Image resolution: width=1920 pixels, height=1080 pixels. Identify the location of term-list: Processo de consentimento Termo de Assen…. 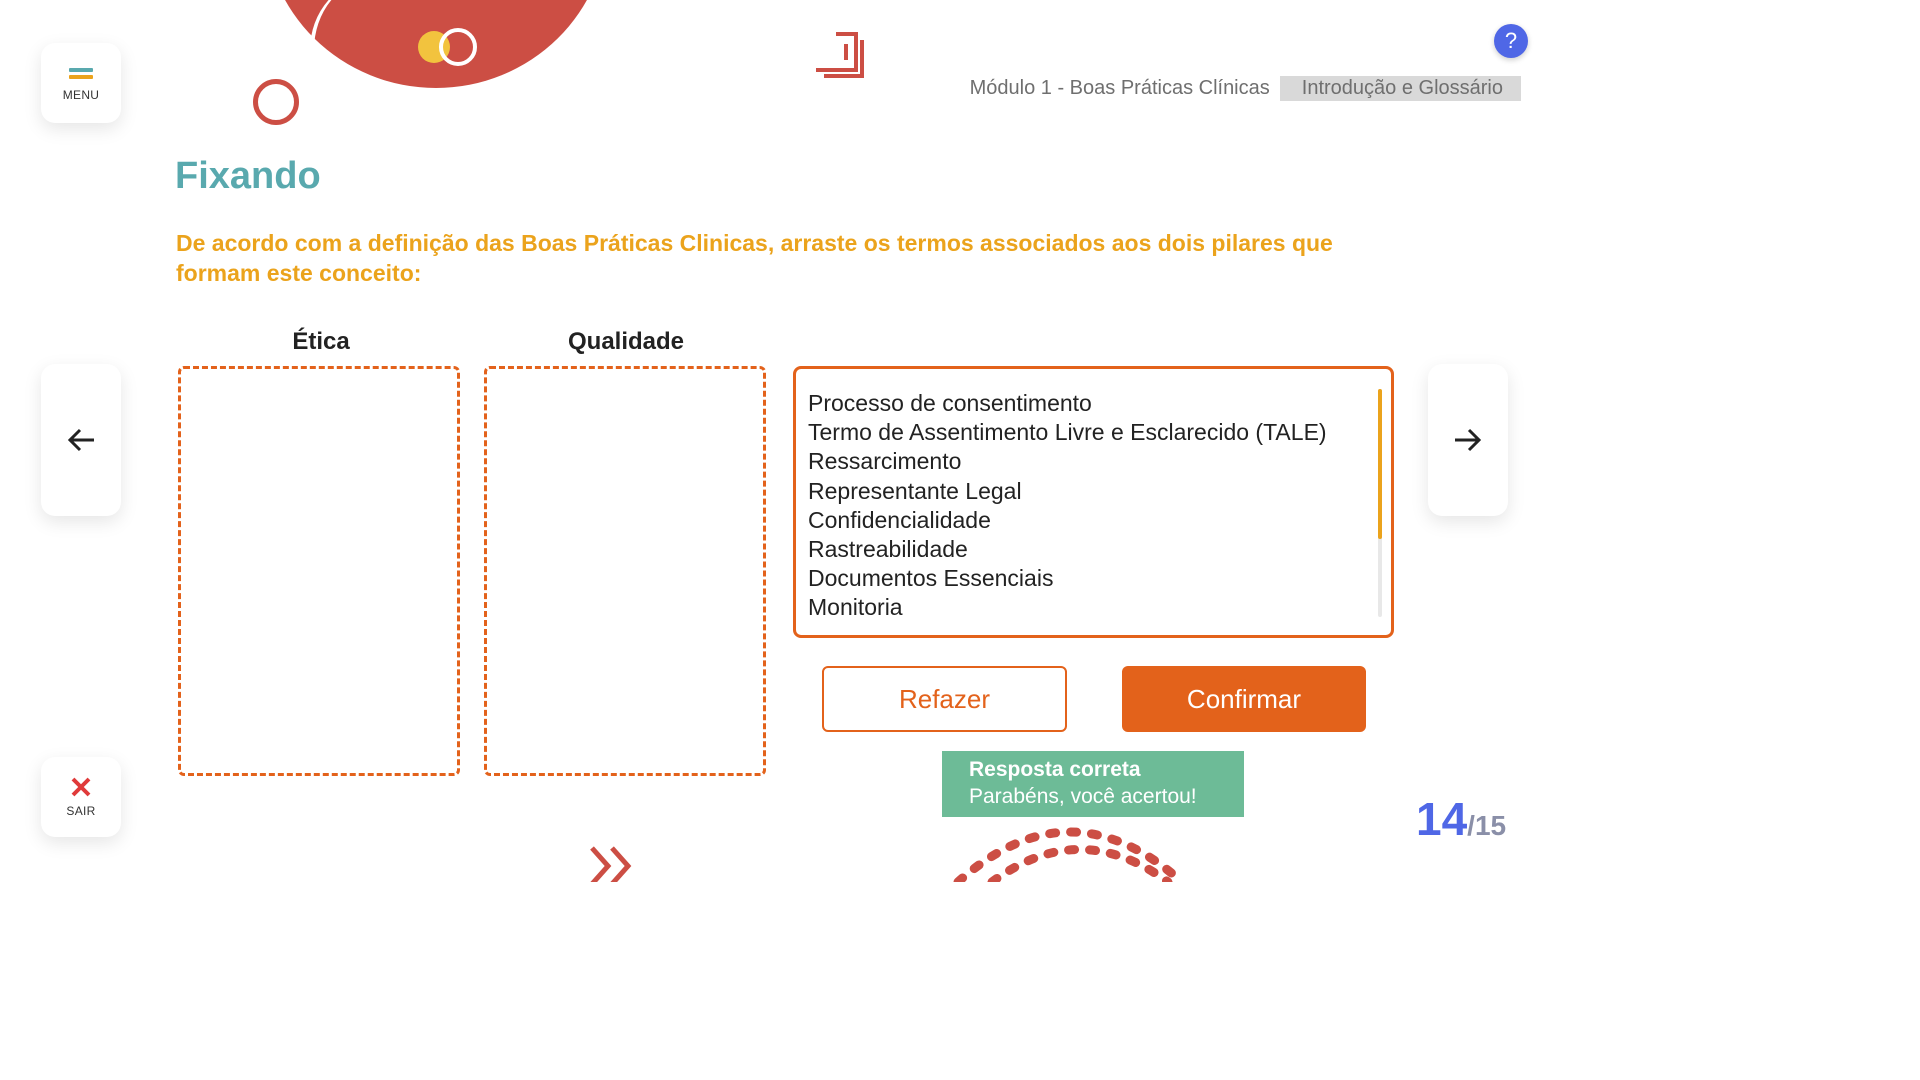
(1067, 506).